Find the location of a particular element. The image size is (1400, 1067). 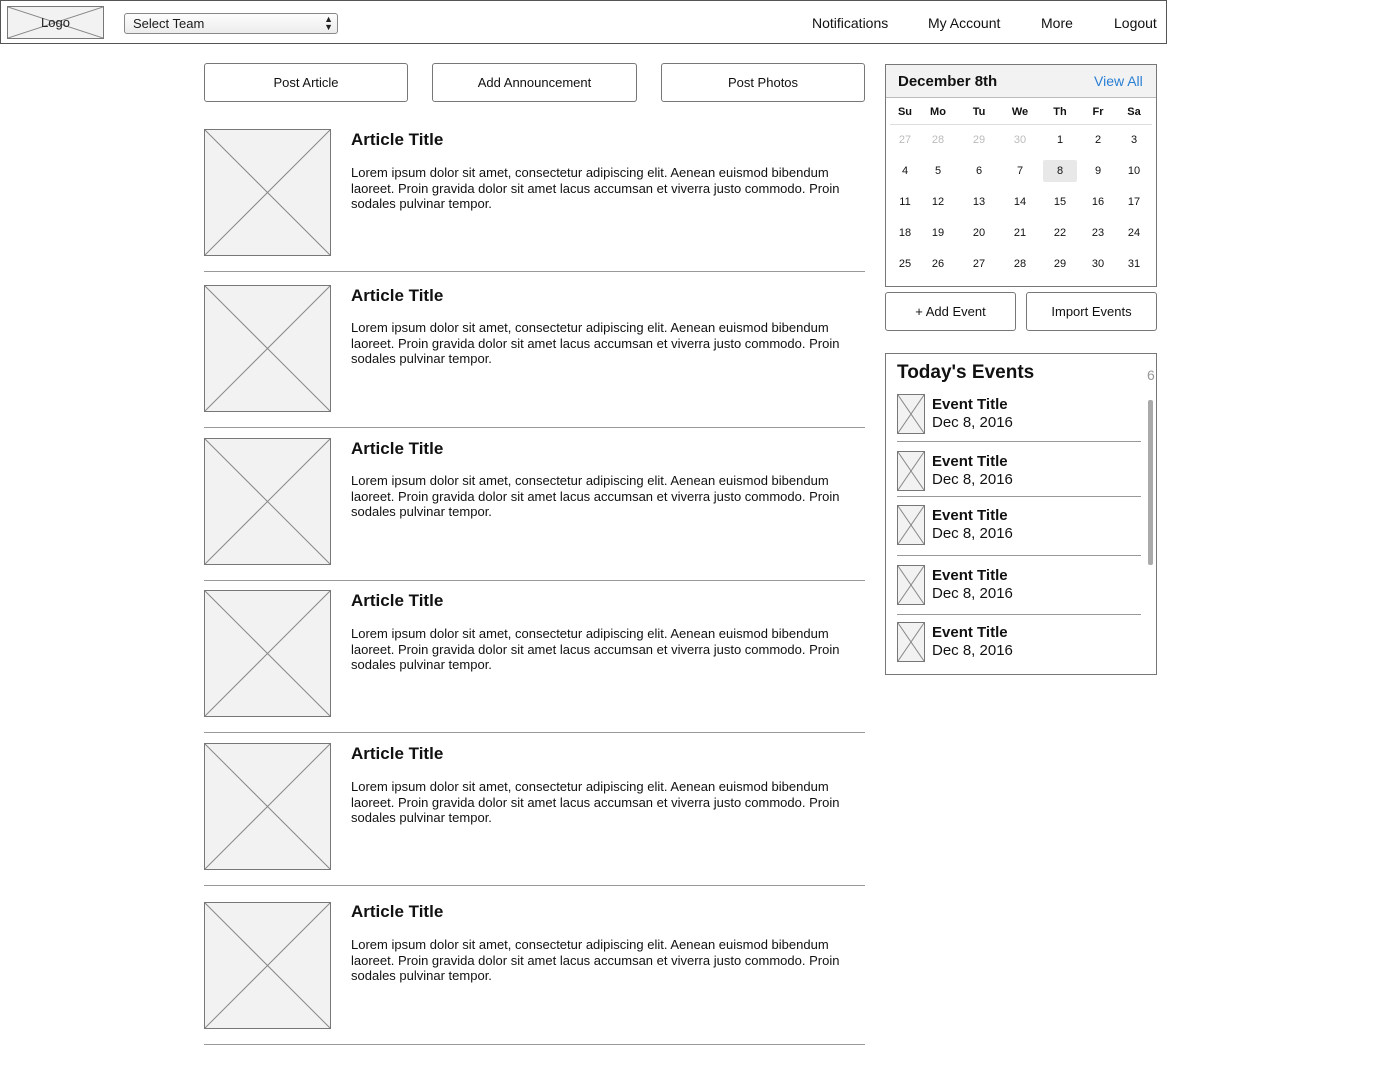

calendar-day: 14 is located at coordinates (1020, 202).